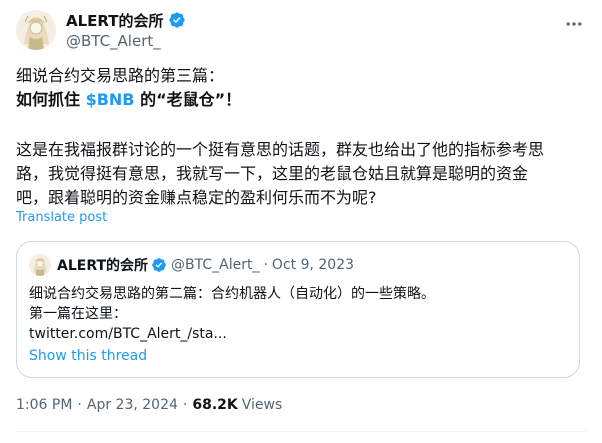 This screenshot has height=443, width=602. I want to click on views-count: 68.2K, so click(215, 405).